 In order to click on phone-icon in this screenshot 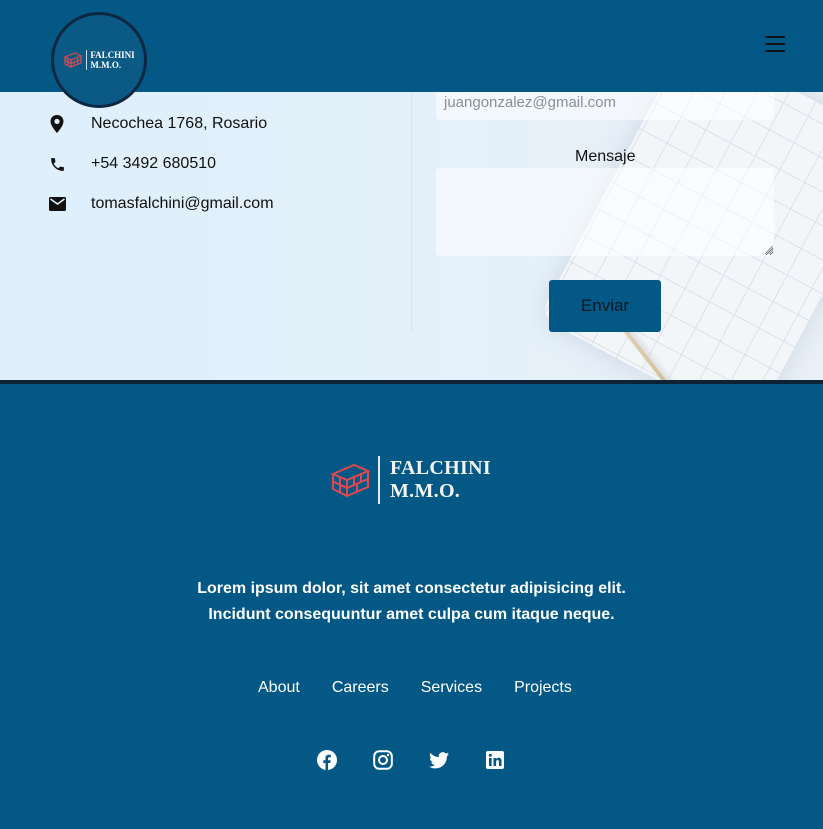, I will do `click(57, 164)`.